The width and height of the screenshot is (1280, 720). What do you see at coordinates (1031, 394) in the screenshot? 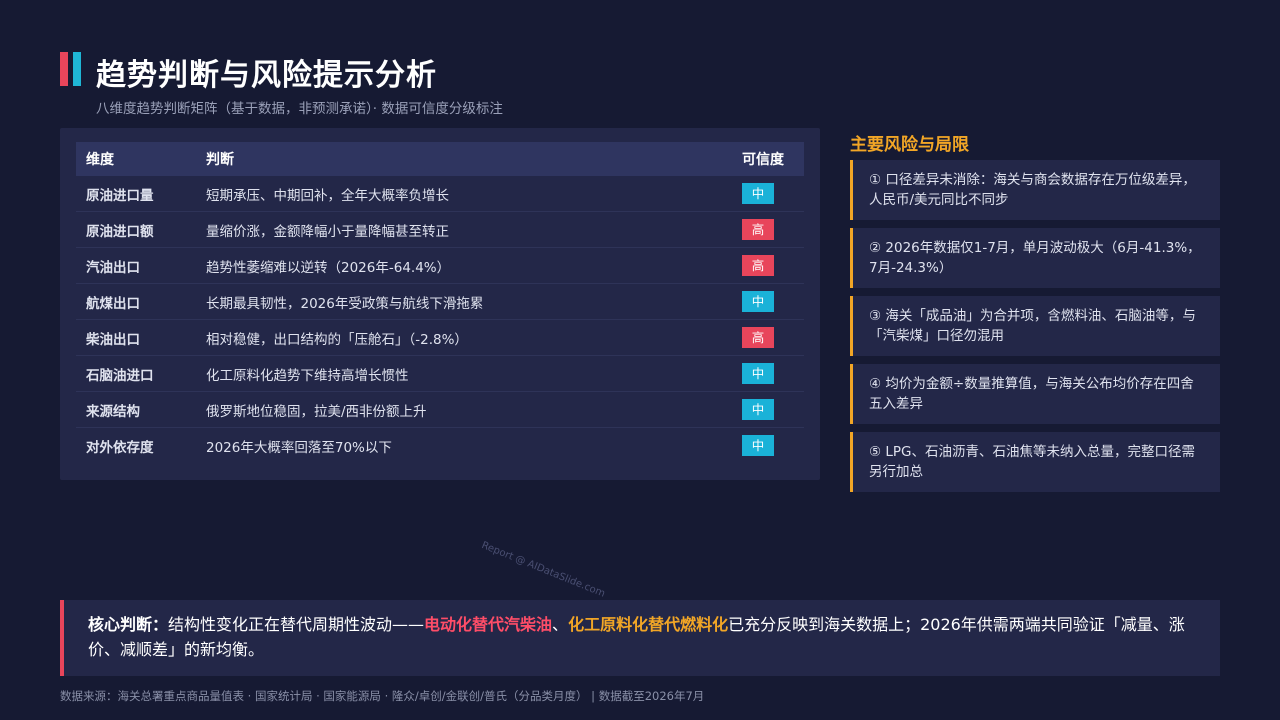
I see `risk-item-text: ④ 均价为金额÷数量推算值，与海关公布均价存在四舍五入差异` at bounding box center [1031, 394].